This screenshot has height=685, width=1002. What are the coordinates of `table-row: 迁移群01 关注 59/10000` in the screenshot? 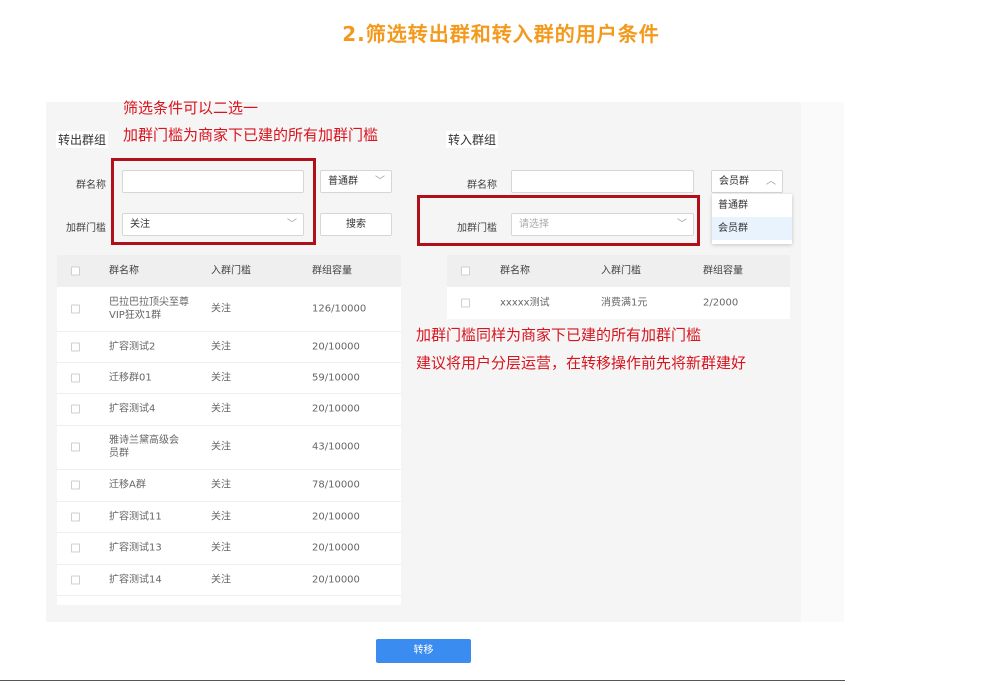 It's located at (229, 378).